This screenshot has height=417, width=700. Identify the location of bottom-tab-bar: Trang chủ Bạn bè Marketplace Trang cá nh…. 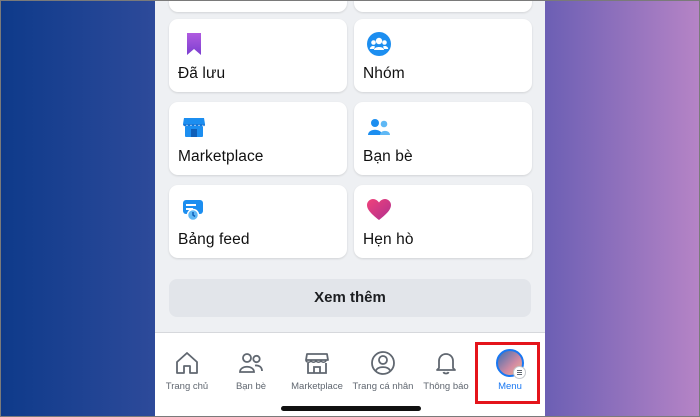
(350, 375).